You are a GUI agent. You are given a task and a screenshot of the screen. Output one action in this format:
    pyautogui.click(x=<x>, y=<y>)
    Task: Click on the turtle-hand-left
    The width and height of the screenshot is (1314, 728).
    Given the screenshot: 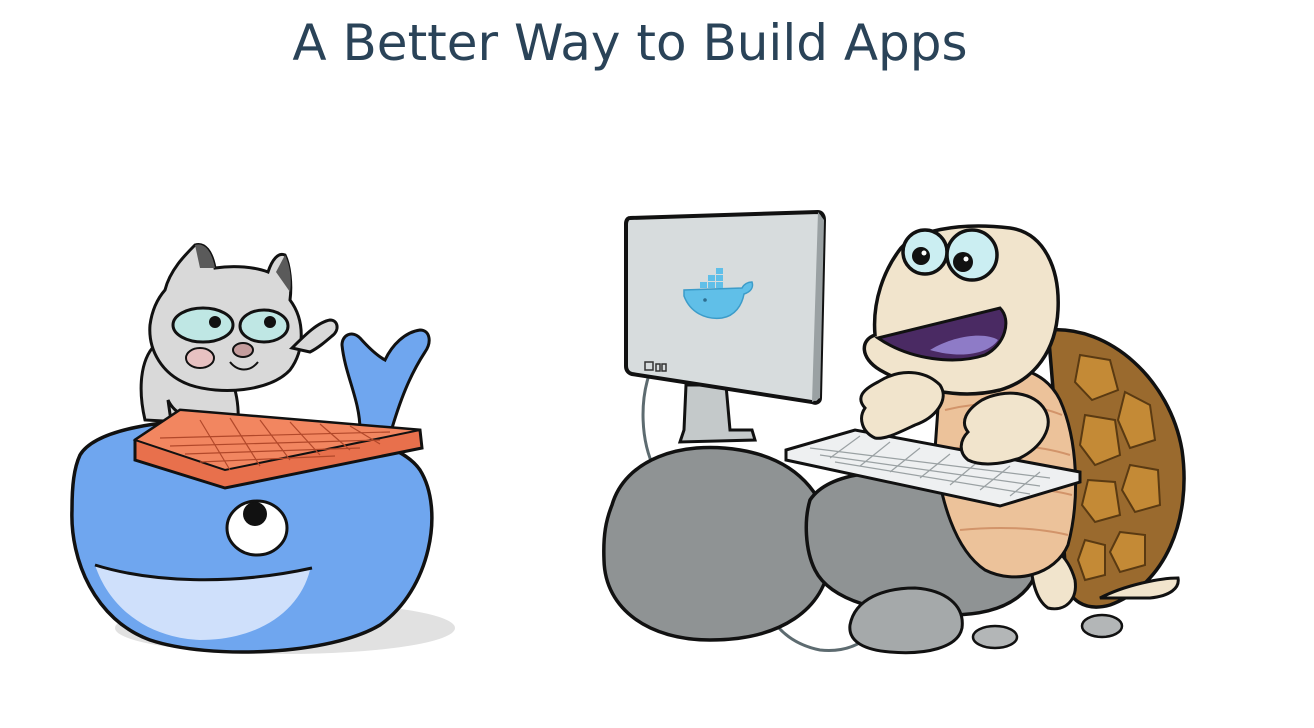 What is the action you would take?
    pyautogui.click(x=902, y=405)
    